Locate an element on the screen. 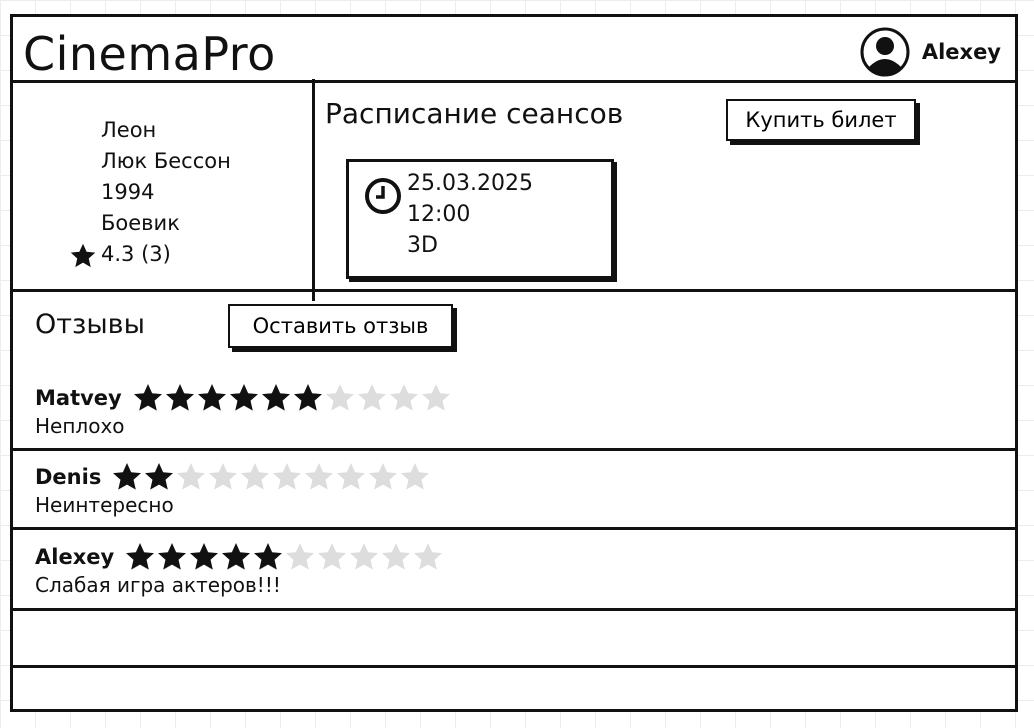  review-item: Alexey Слабая игра актеров!!! is located at coordinates (239, 568).